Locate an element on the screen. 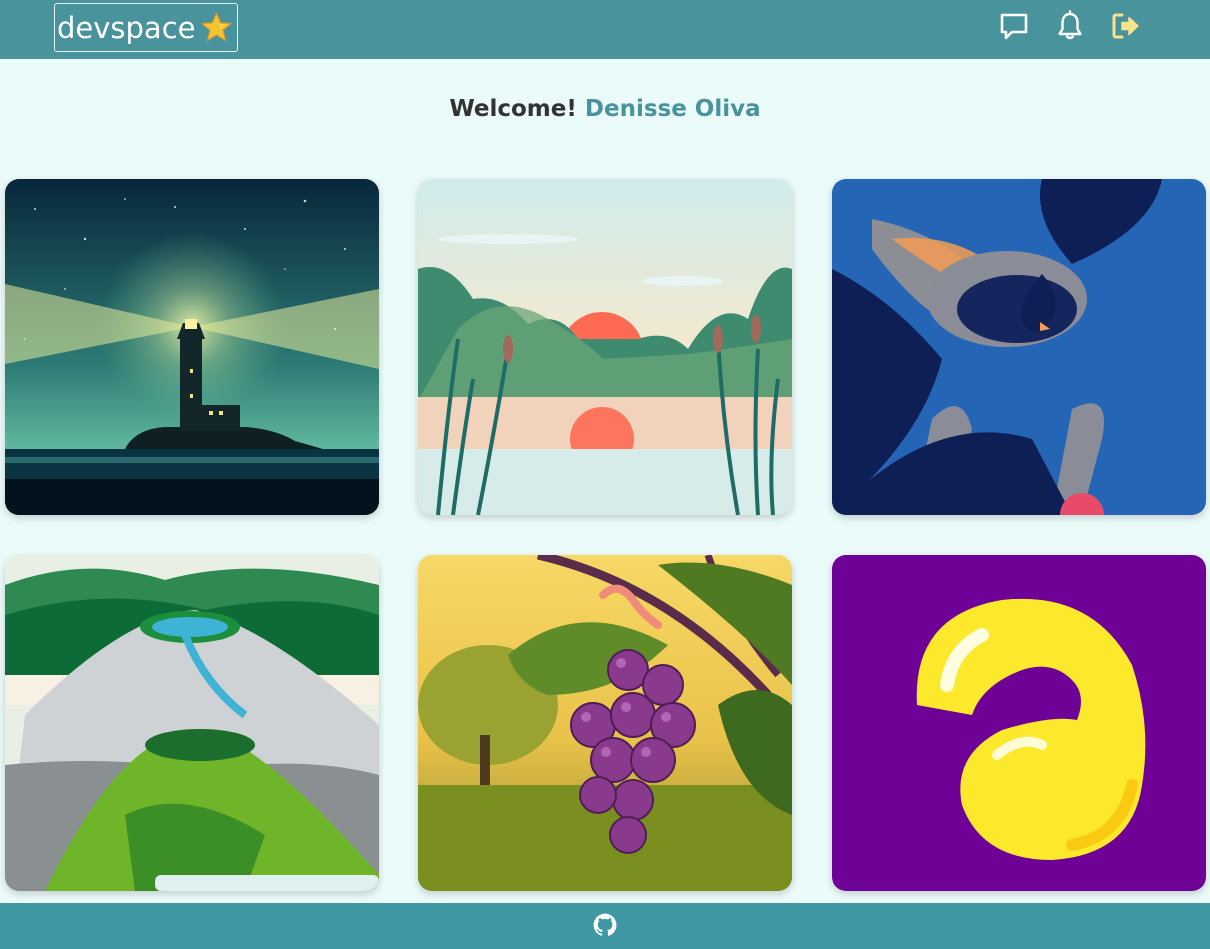  welcome-greeting: Welcome! is located at coordinates (513, 109).